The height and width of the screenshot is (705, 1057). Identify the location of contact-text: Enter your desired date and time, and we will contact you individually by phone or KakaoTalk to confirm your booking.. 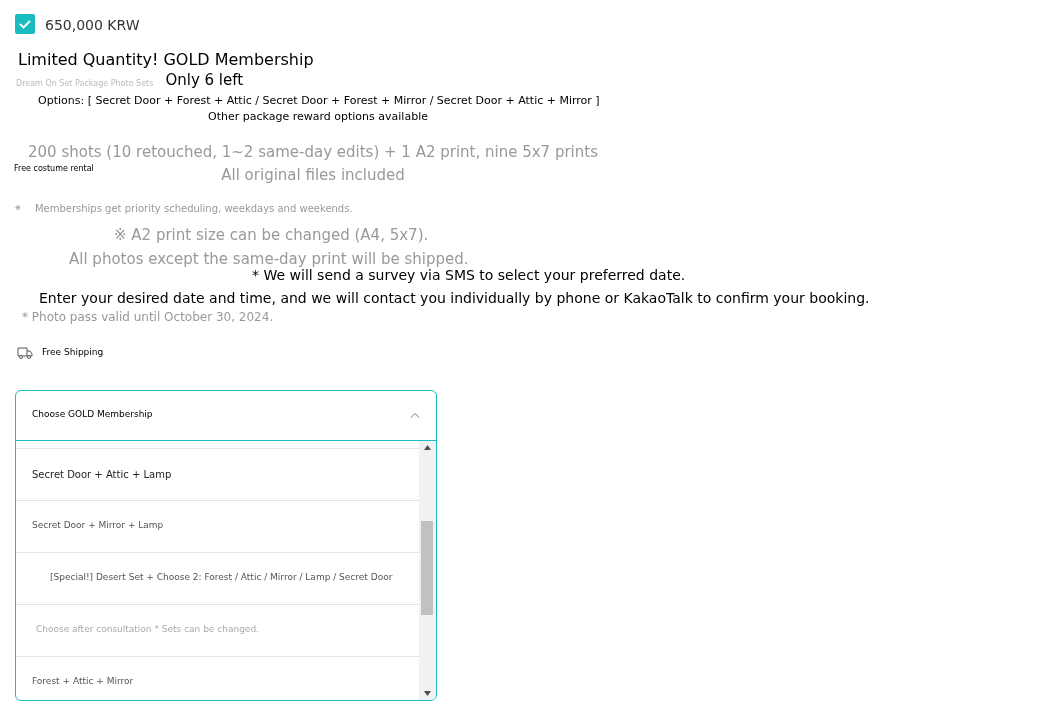
(454, 298).